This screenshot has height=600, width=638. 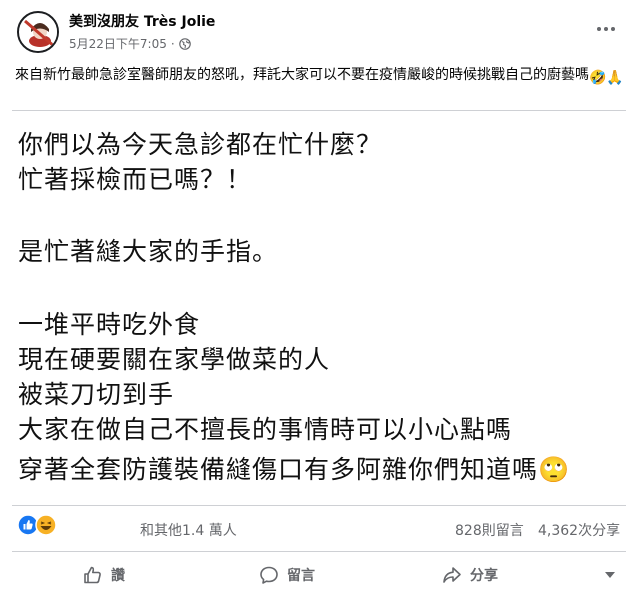 I want to click on audience-menu-button, so click(x=610, y=575).